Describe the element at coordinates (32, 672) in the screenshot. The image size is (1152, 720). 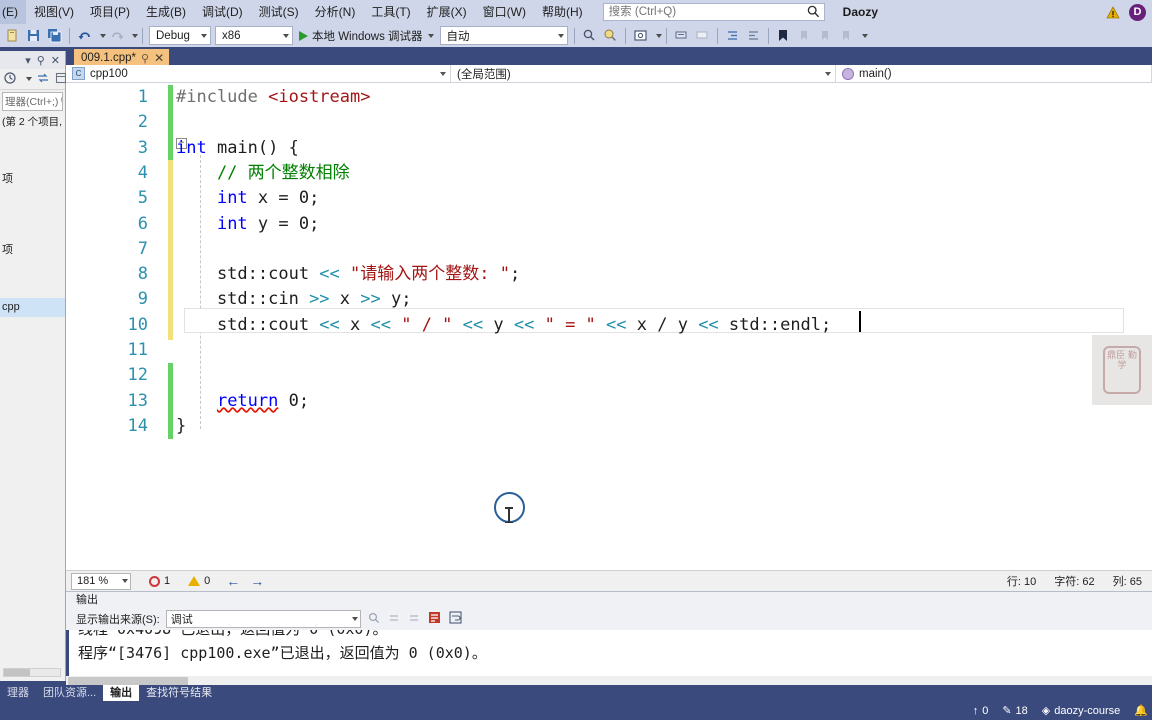
I see `solution-explorer-hscrollbar` at that location.